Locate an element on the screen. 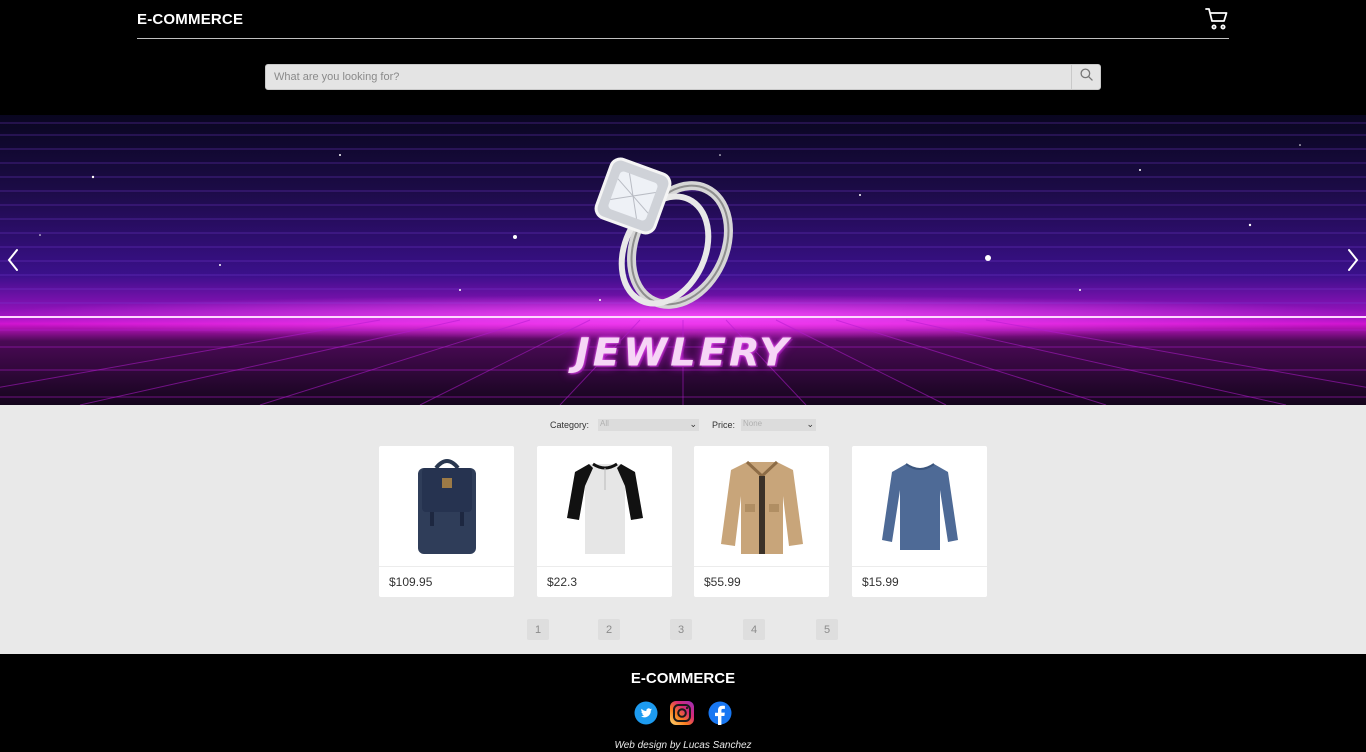  carousel-next-button is located at coordinates (1353, 260).